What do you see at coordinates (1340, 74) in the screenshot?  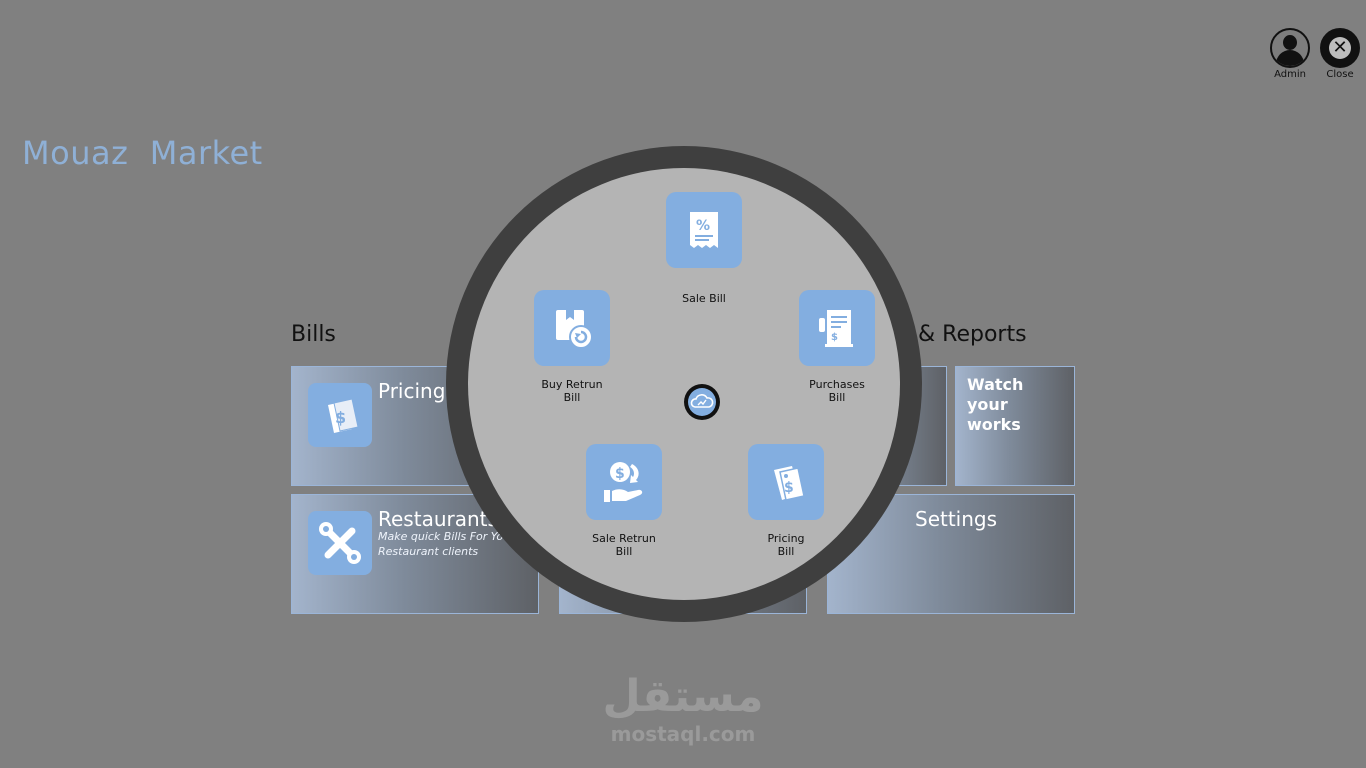 I see `close-label: Close` at bounding box center [1340, 74].